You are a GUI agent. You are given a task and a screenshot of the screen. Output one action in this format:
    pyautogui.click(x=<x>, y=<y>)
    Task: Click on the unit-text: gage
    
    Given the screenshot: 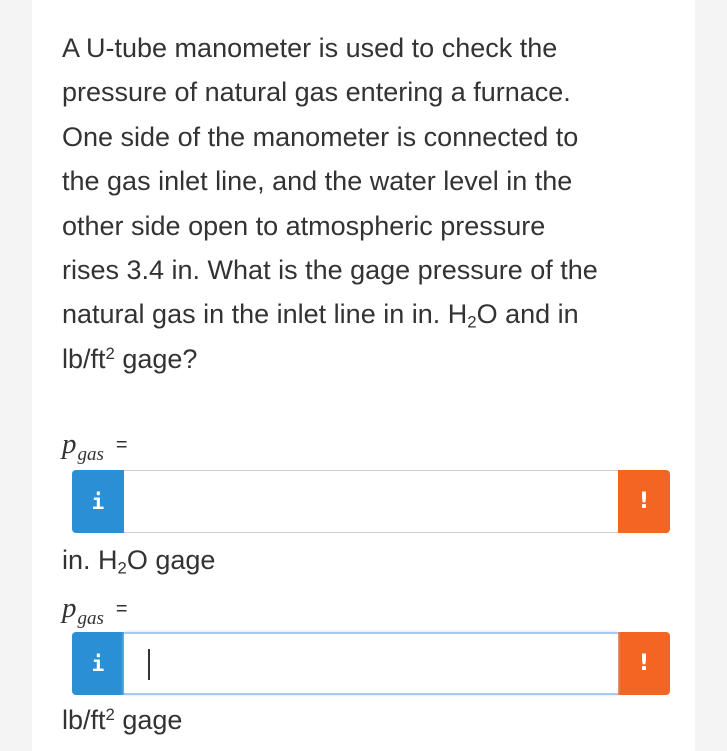 What is the action you would take?
    pyautogui.click(x=148, y=720)
    